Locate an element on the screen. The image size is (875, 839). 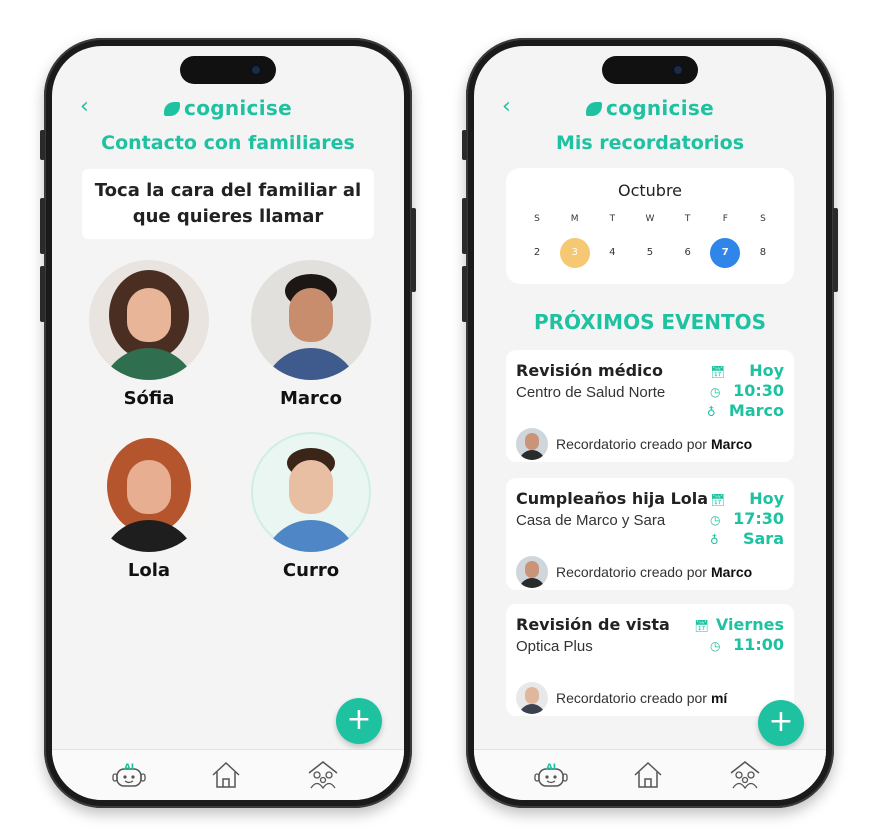
calendar-date: 5 is located at coordinates (650, 253).